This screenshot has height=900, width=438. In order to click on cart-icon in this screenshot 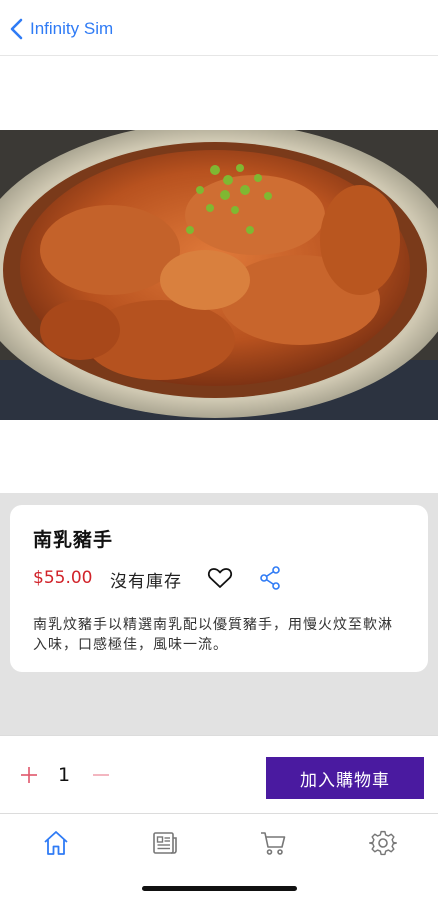, I will do `click(273, 843)`.